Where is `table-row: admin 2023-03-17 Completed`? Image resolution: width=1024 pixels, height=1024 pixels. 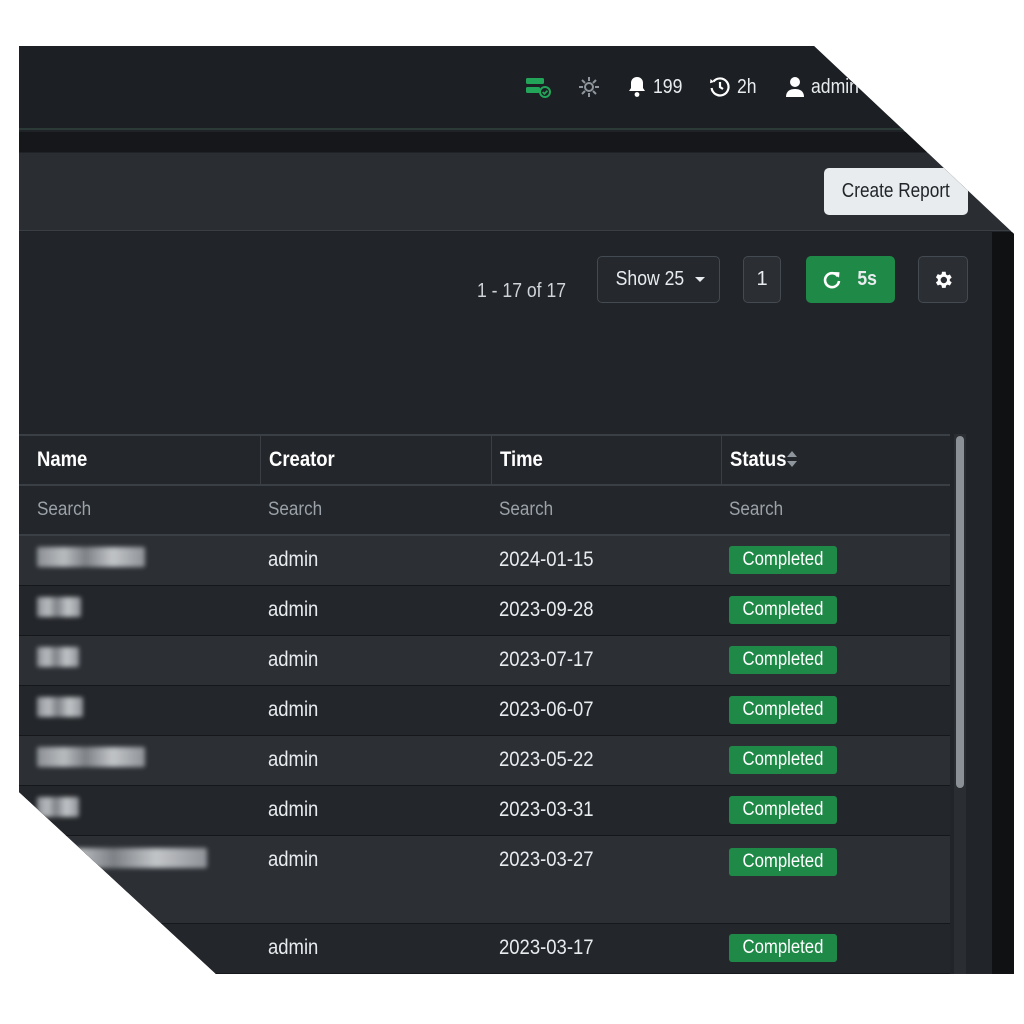
table-row: admin 2023-03-17 Completed is located at coordinates (484, 948).